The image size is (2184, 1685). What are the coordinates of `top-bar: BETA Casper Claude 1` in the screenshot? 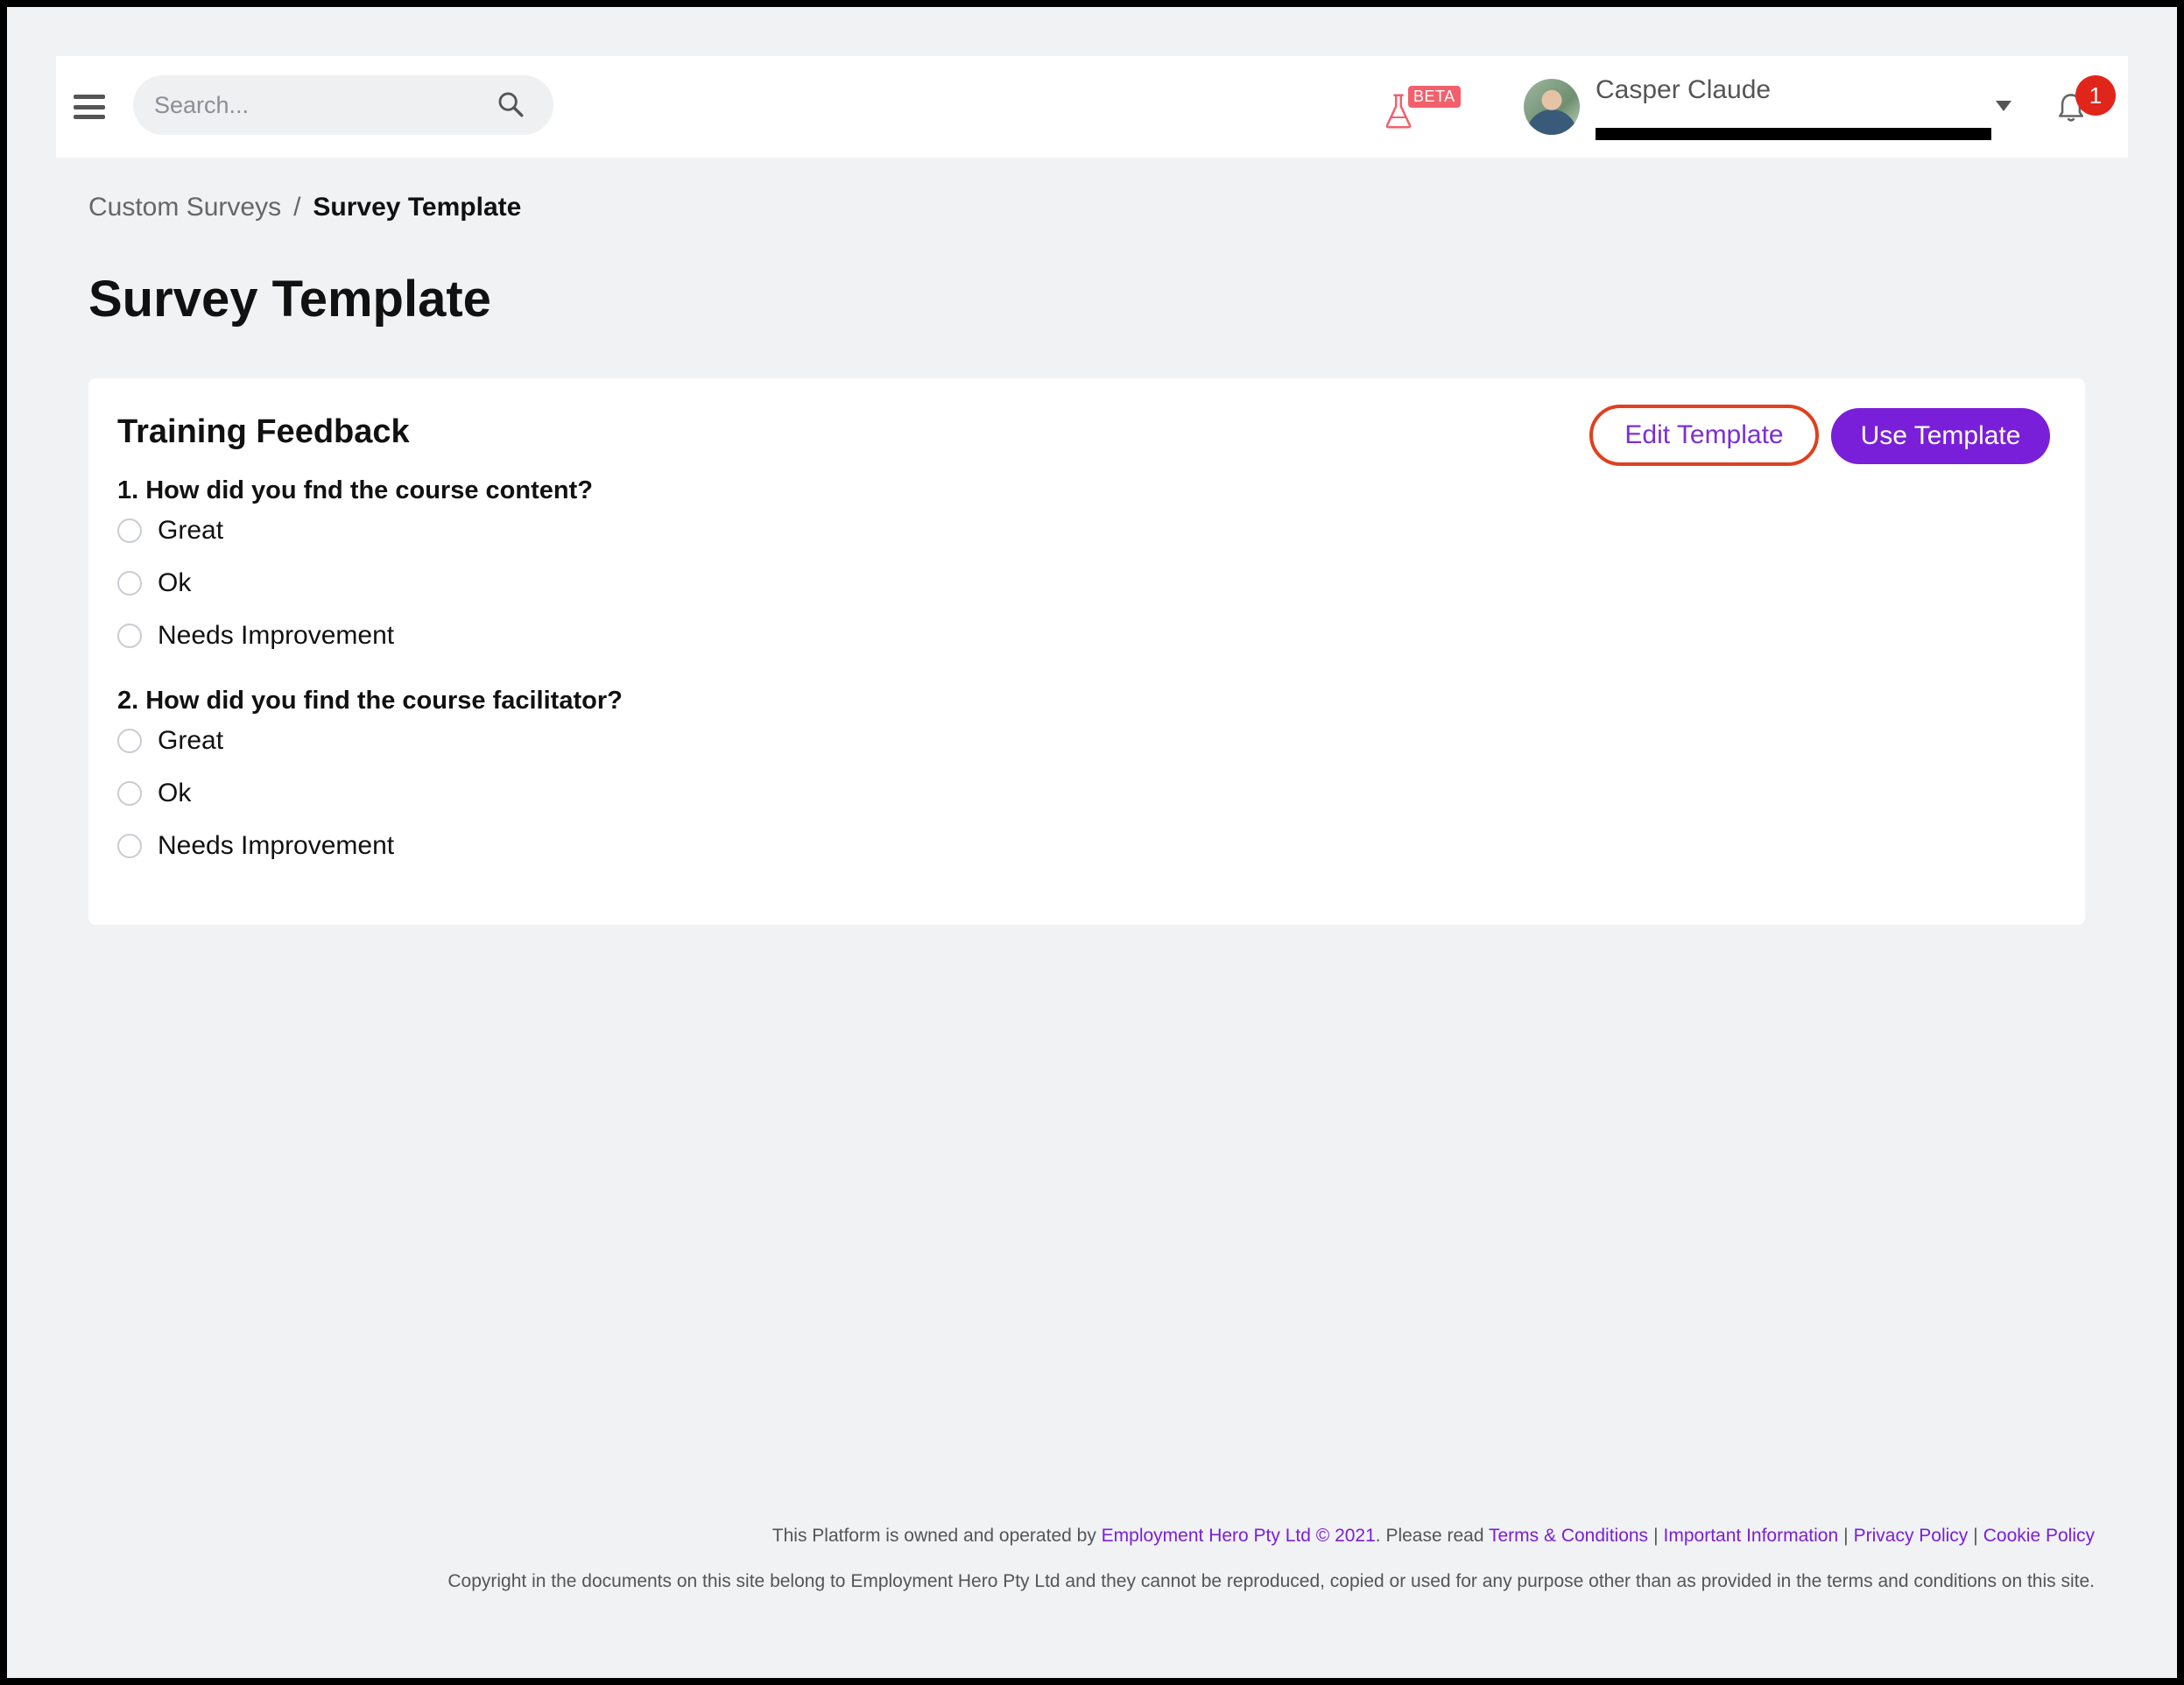 It's located at (1092, 107).